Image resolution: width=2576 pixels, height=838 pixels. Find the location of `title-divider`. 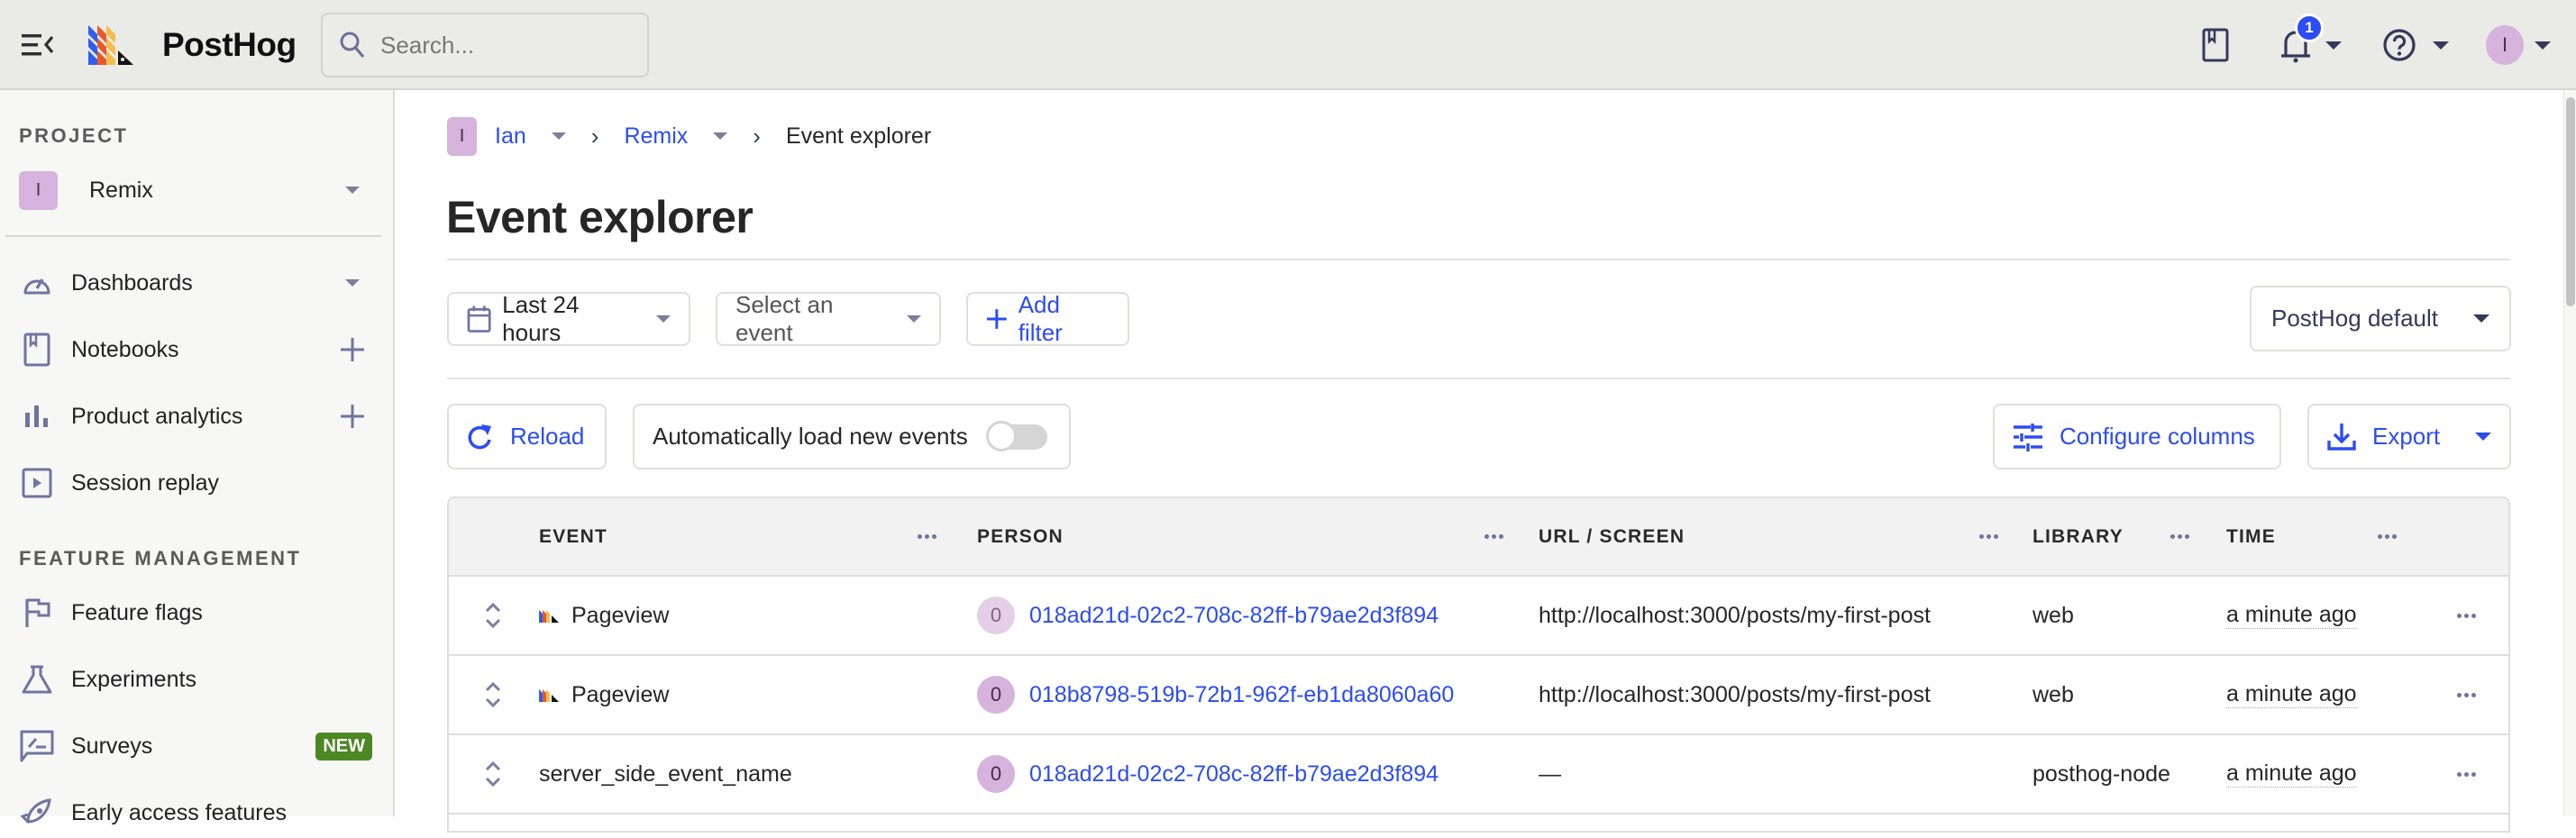

title-divider is located at coordinates (1478, 260).